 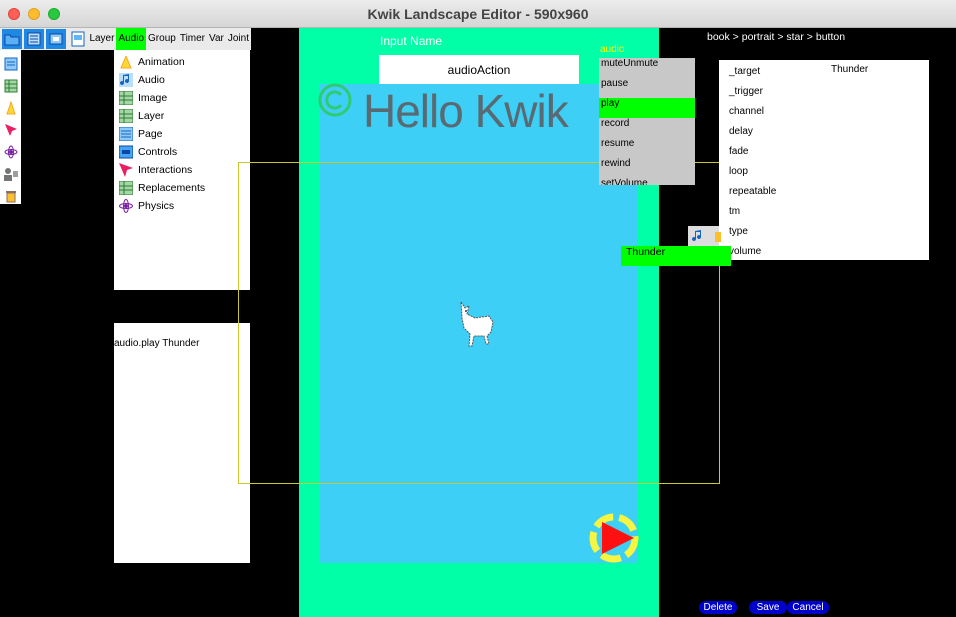 I want to click on action-log-panel: audio.play Thunder, so click(x=182, y=443).